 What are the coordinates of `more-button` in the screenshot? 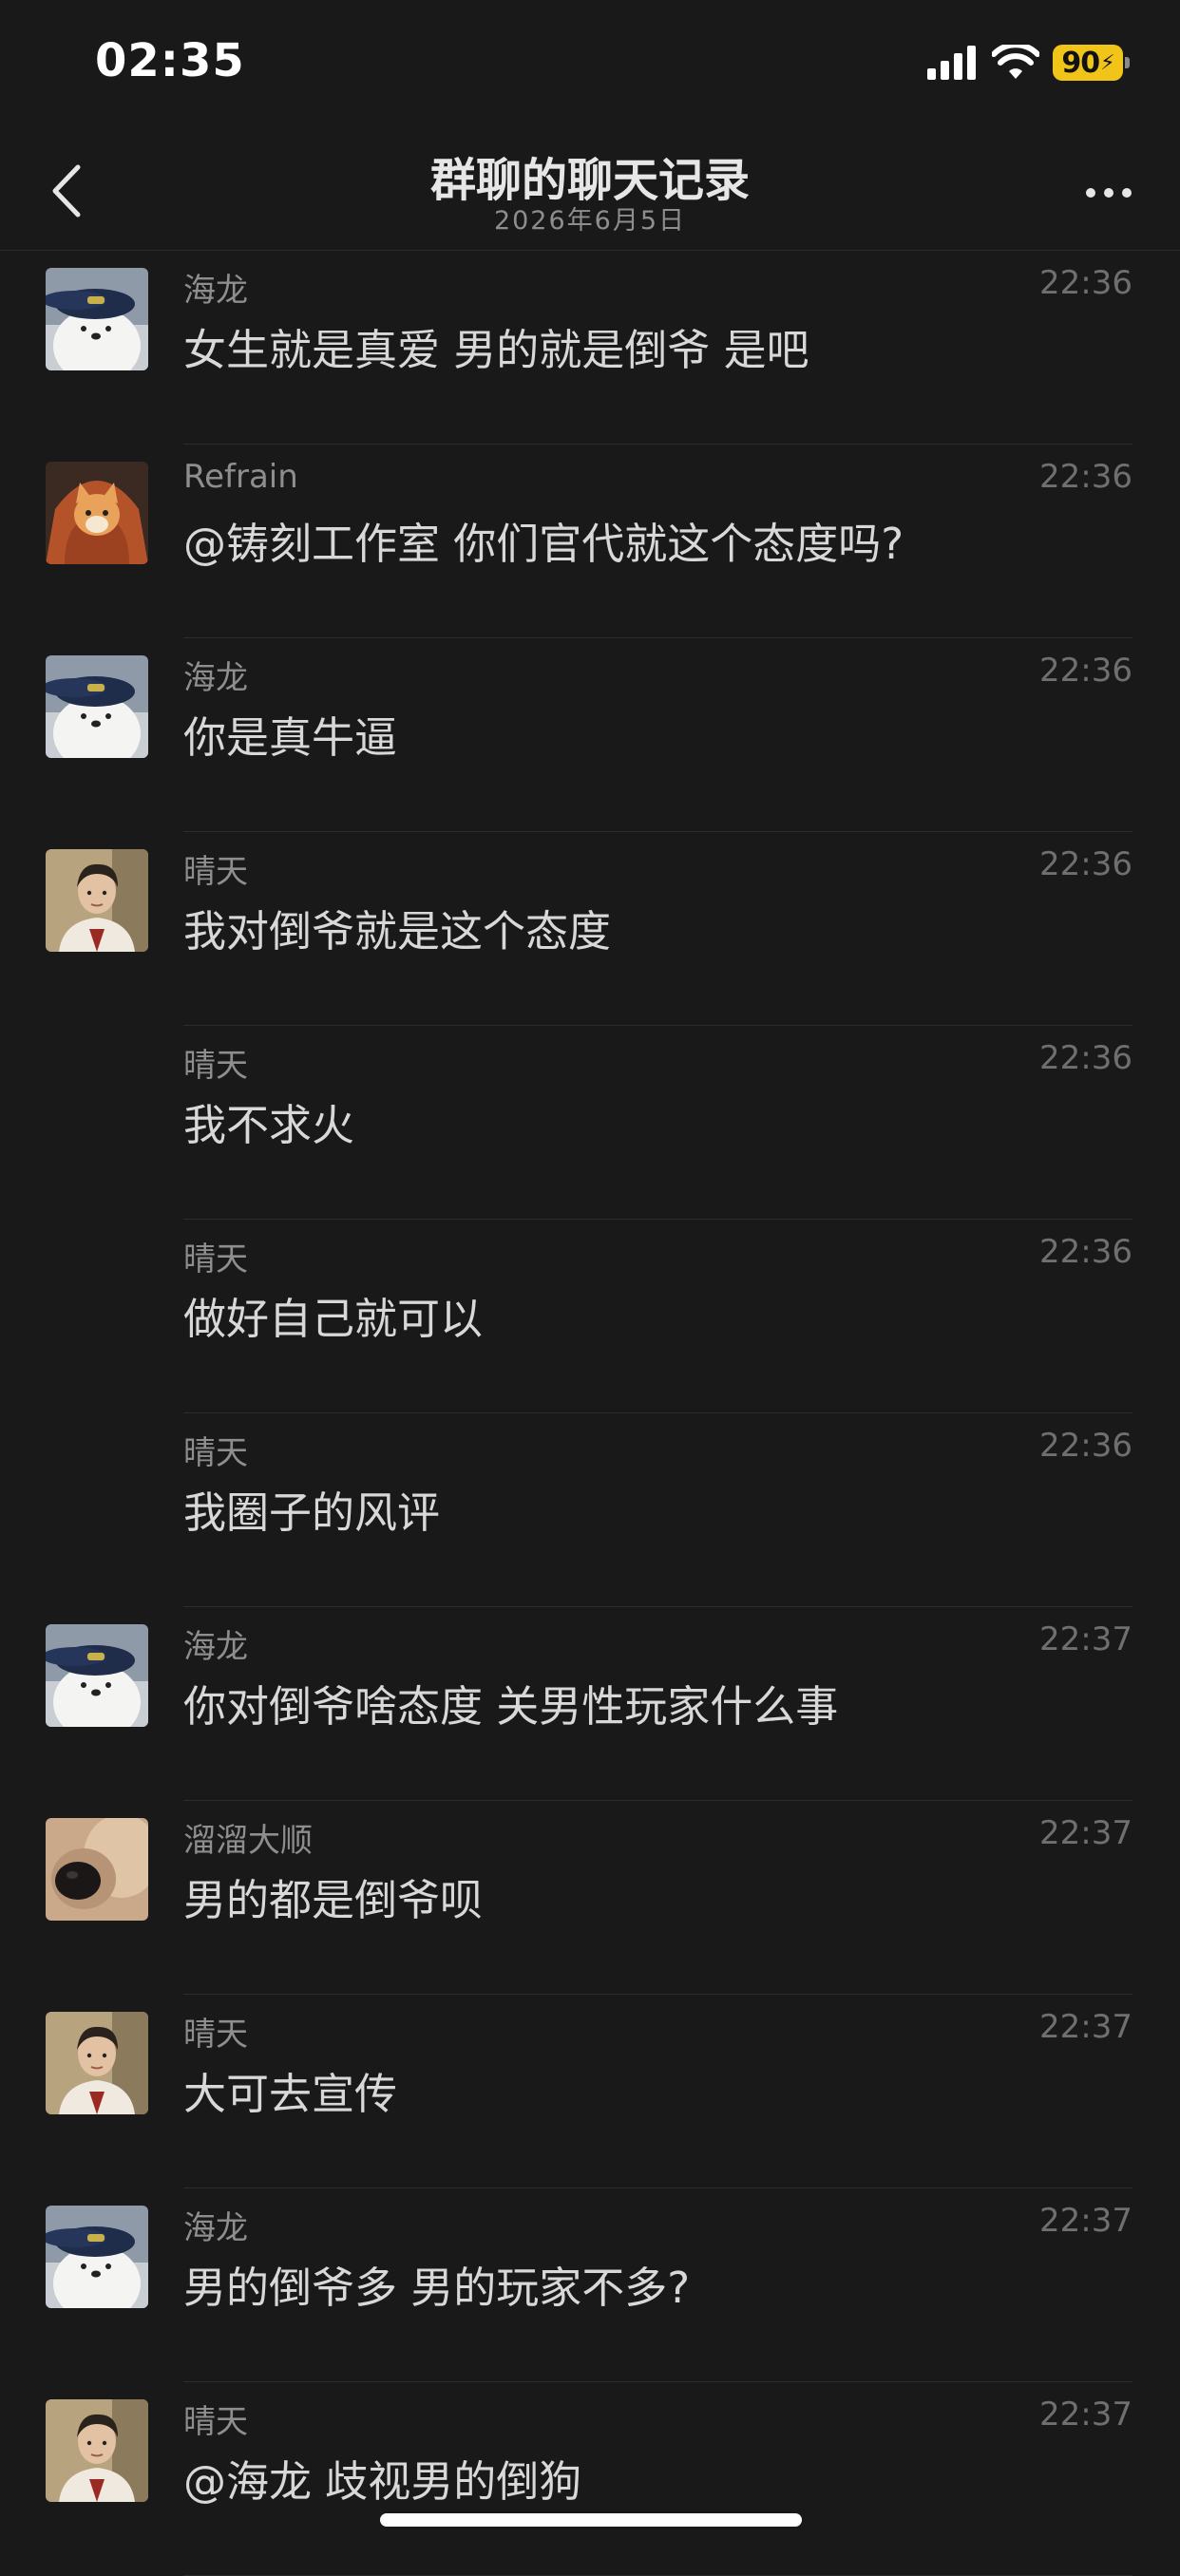 It's located at (1108, 193).